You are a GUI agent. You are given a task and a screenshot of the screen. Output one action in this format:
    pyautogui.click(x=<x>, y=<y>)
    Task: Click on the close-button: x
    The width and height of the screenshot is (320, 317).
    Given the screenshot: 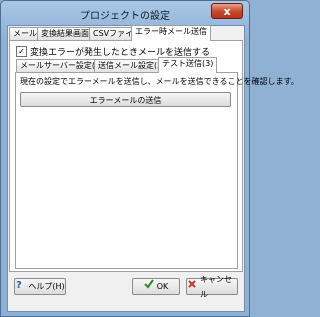 What is the action you would take?
    pyautogui.click(x=227, y=11)
    